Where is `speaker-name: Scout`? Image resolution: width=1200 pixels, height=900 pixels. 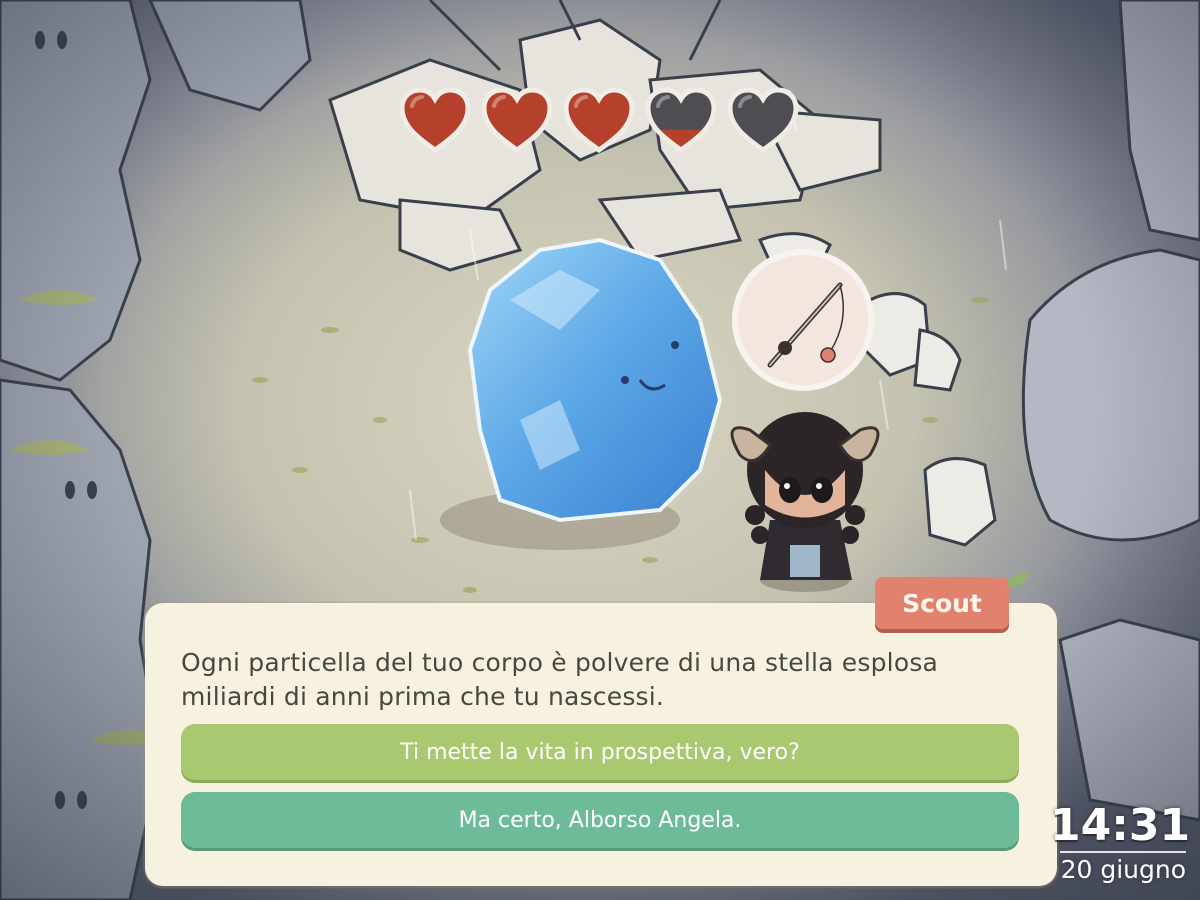
speaker-name: Scout is located at coordinates (942, 603).